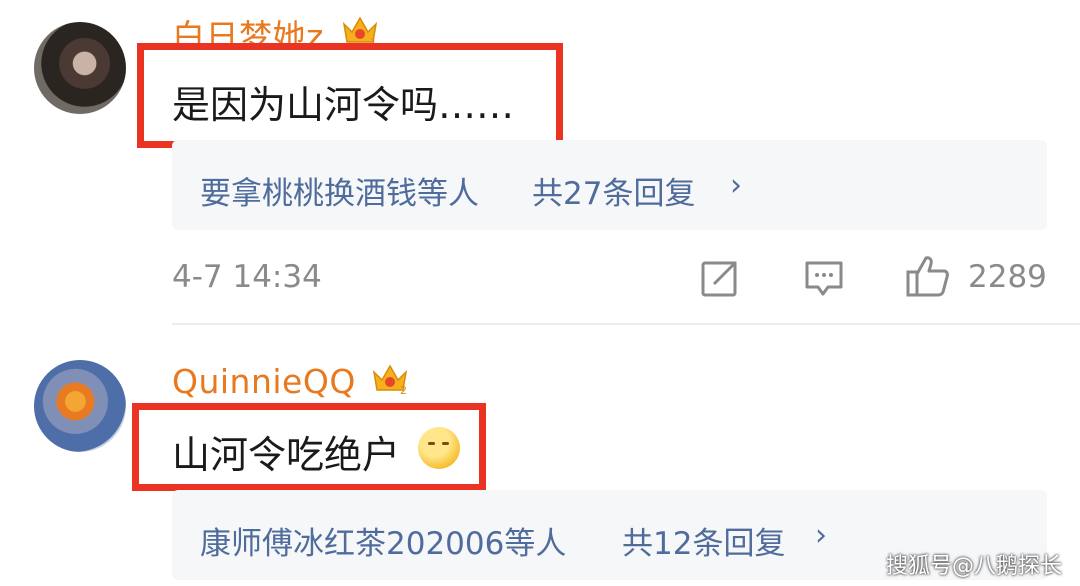  I want to click on comment-icon, so click(824, 278).